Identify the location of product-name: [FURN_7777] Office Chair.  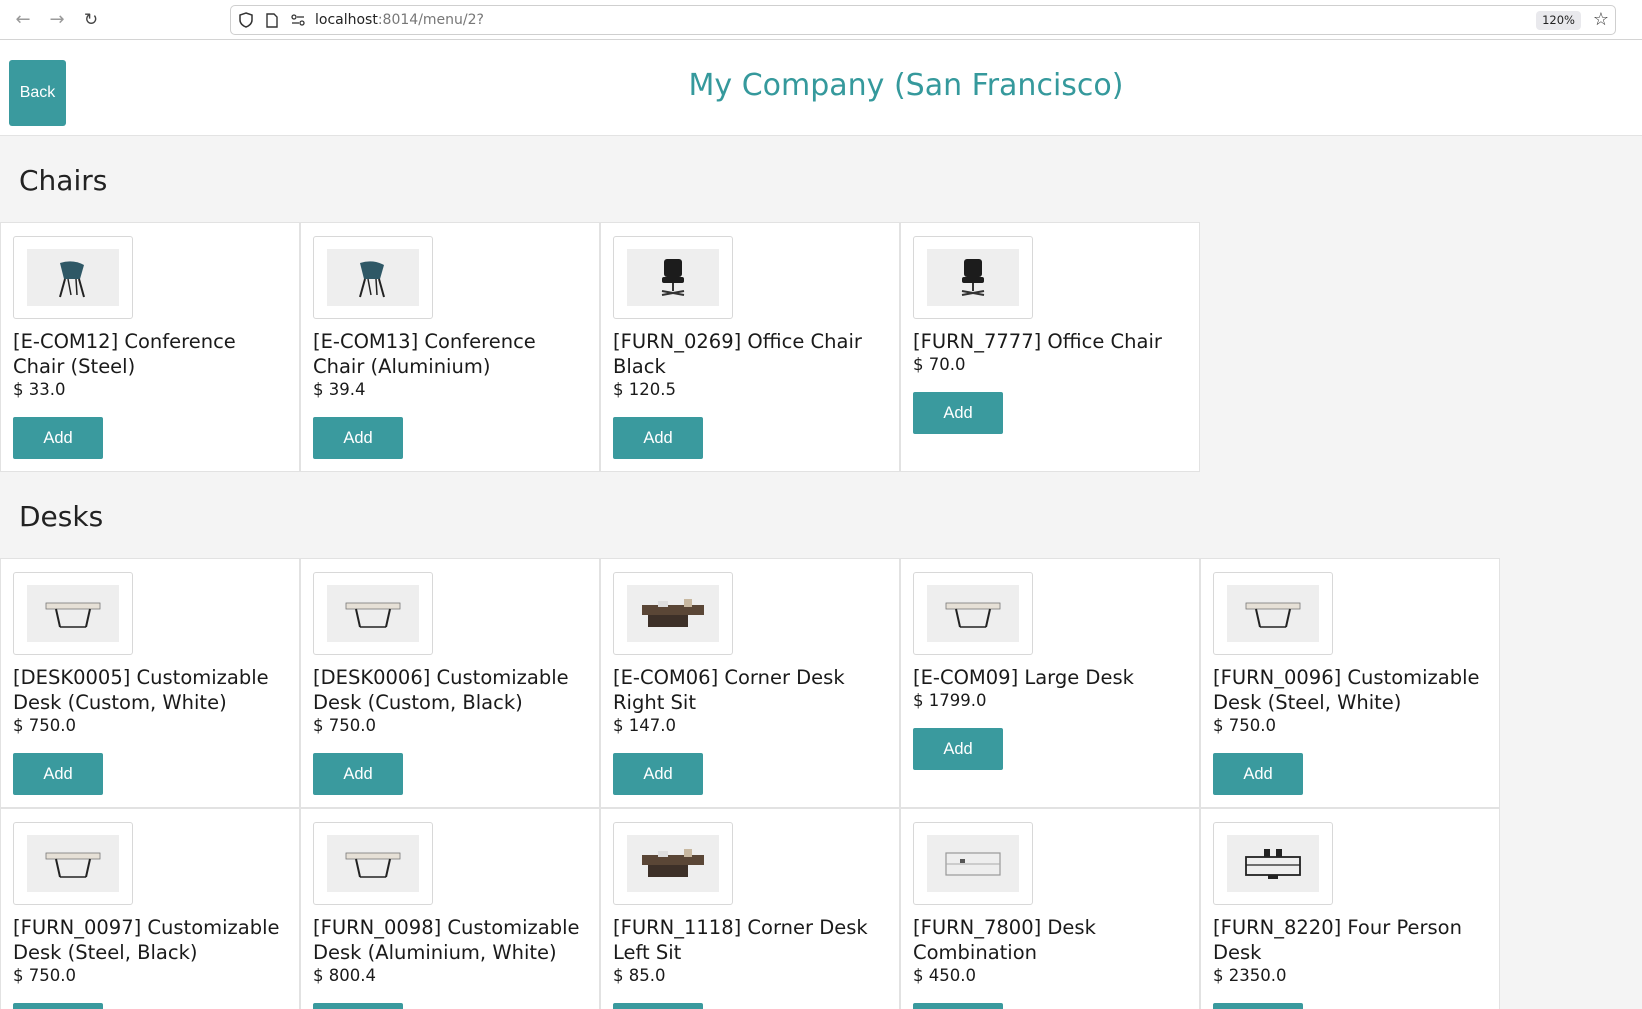
(1037, 341).